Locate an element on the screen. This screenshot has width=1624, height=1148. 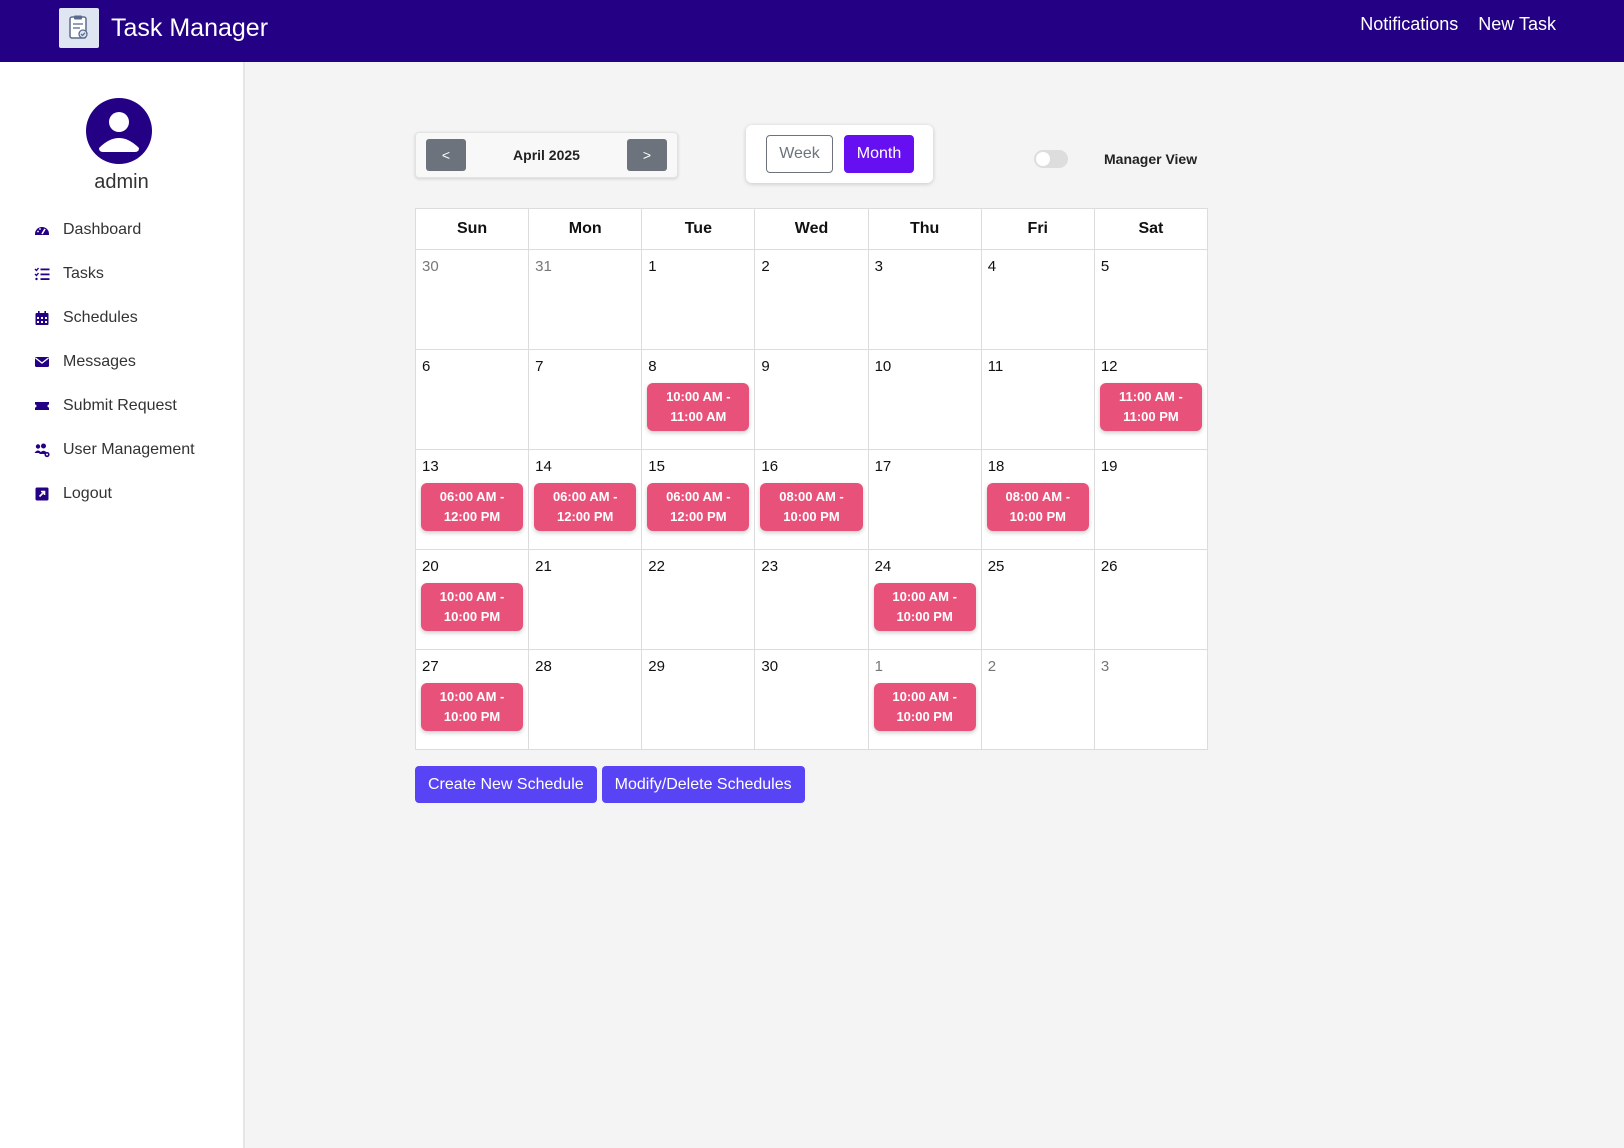
calendar-day-cell: 6 is located at coordinates (472, 399).